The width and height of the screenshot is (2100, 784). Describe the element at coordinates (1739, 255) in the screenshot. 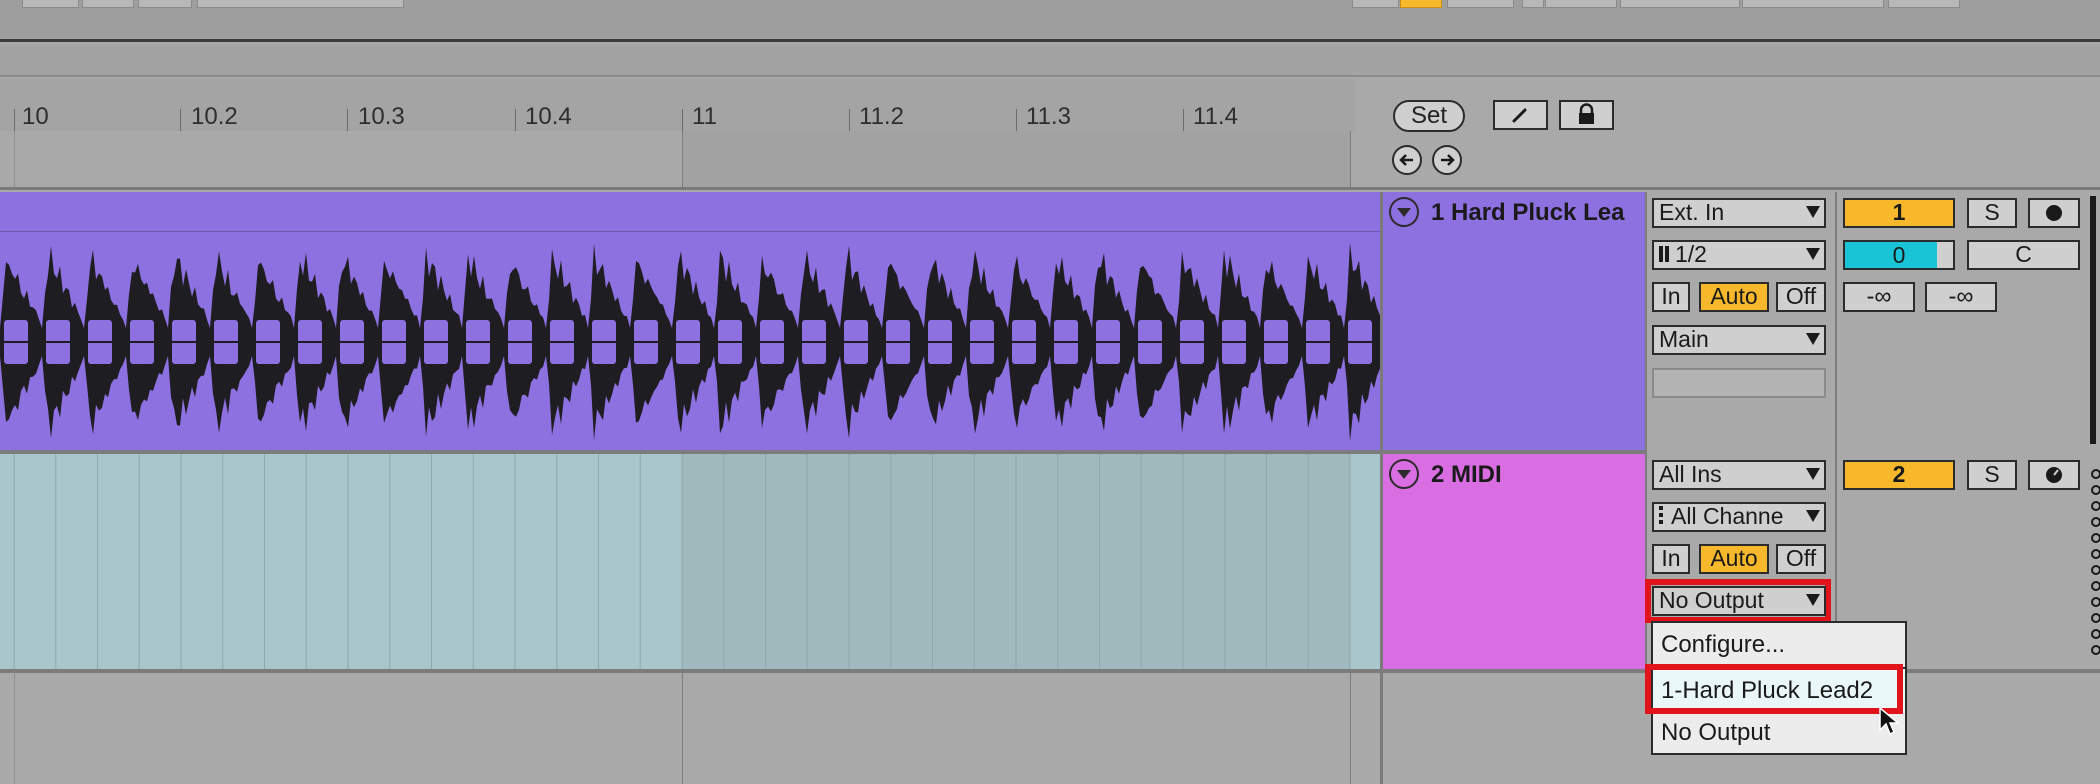

I see `audio-from-channel-dropdown: 1/2` at that location.